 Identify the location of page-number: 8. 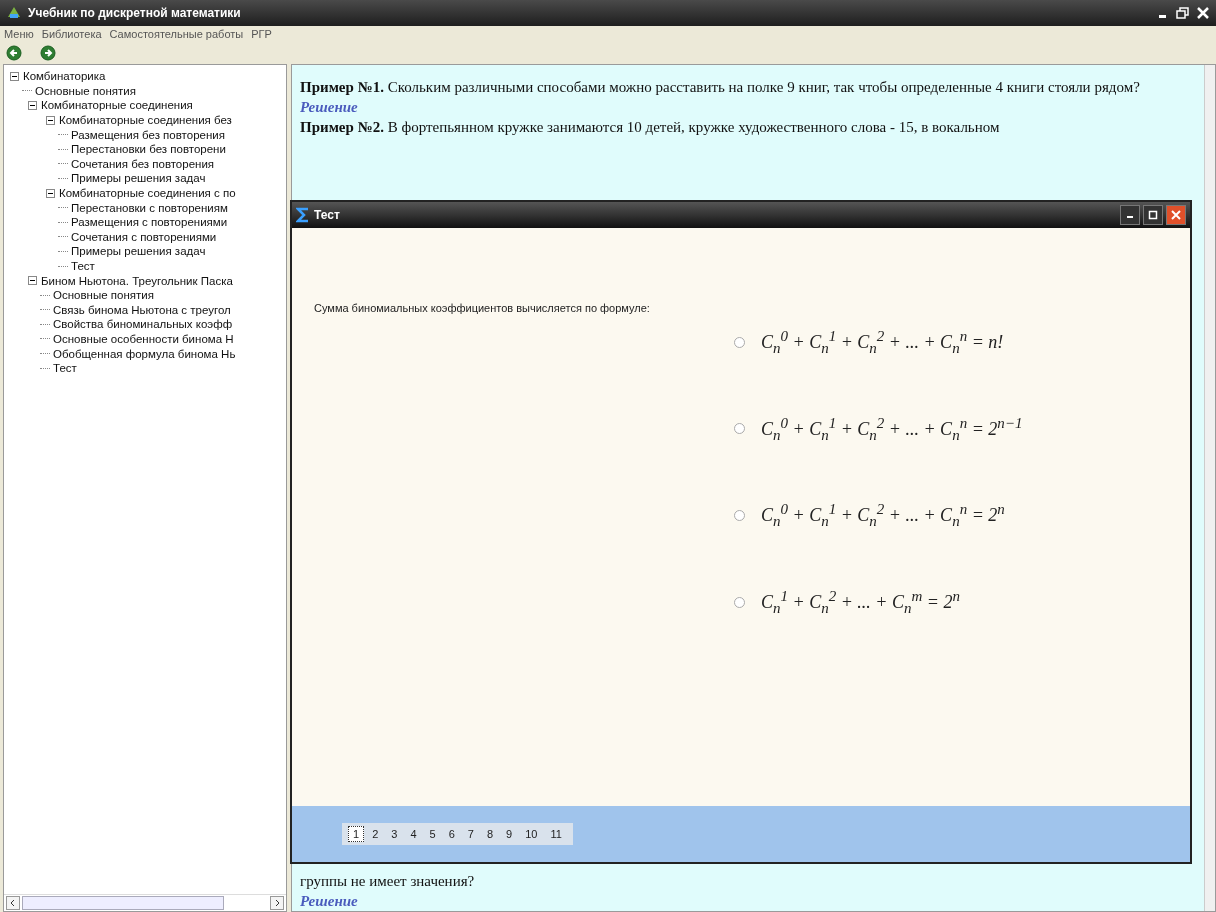
(489, 834).